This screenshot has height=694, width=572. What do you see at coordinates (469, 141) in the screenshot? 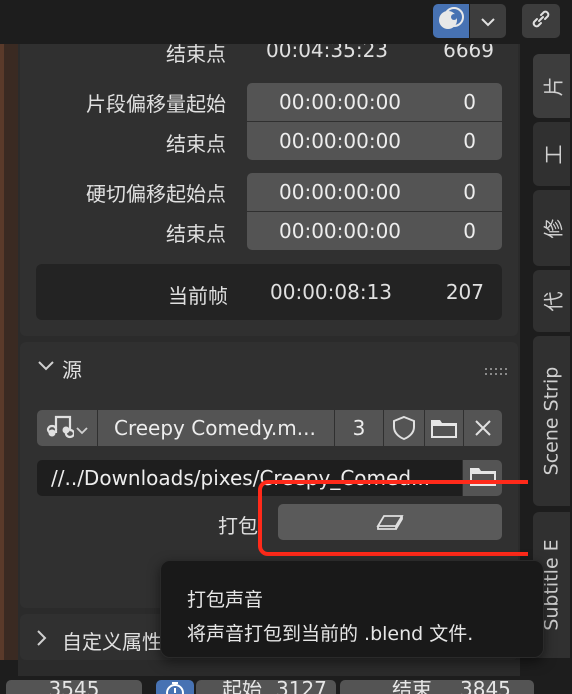
I see `offset-end-frames: 0` at bounding box center [469, 141].